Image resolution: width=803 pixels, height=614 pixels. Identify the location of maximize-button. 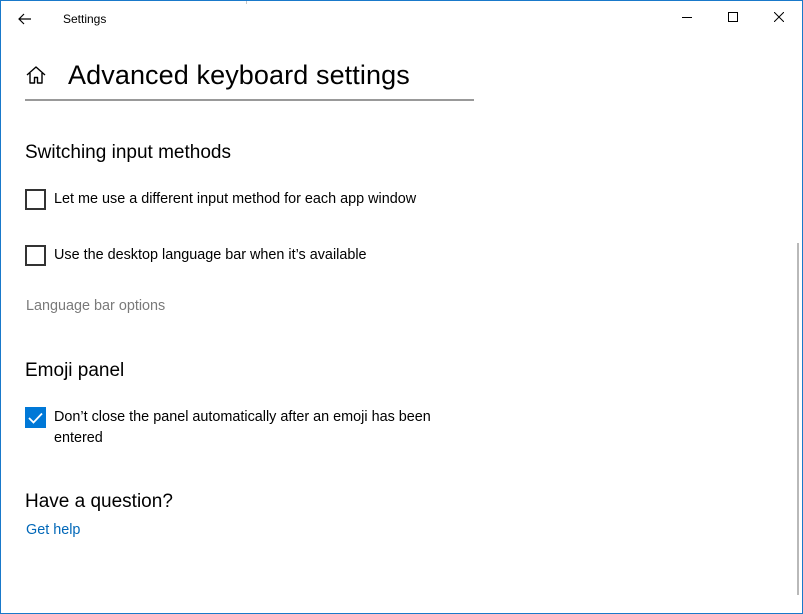
(733, 17).